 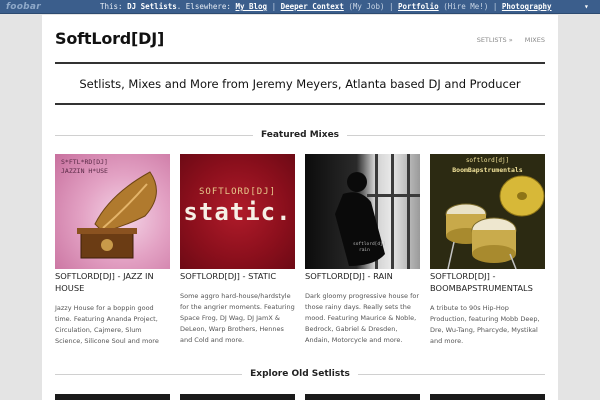 What do you see at coordinates (300, 63) in the screenshot?
I see `header-divider-top` at bounding box center [300, 63].